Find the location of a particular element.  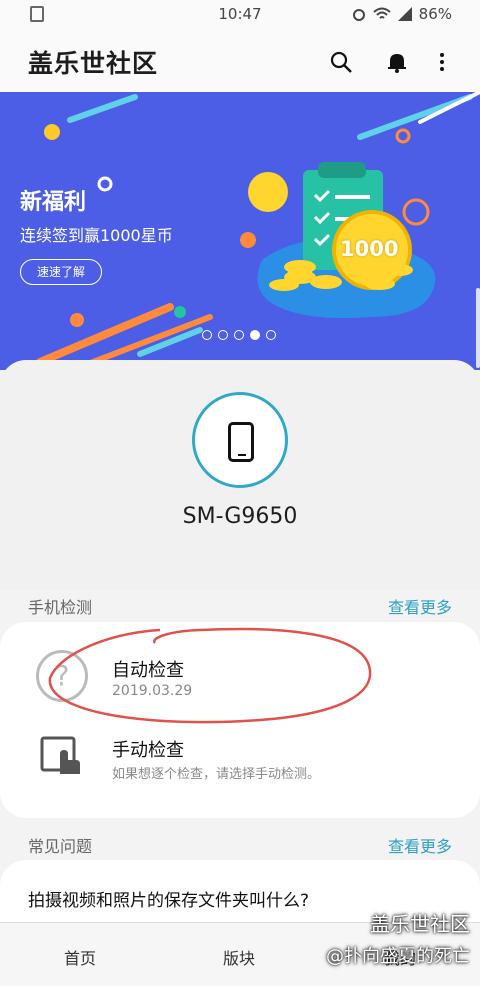

carousel-dots is located at coordinates (239, 335).